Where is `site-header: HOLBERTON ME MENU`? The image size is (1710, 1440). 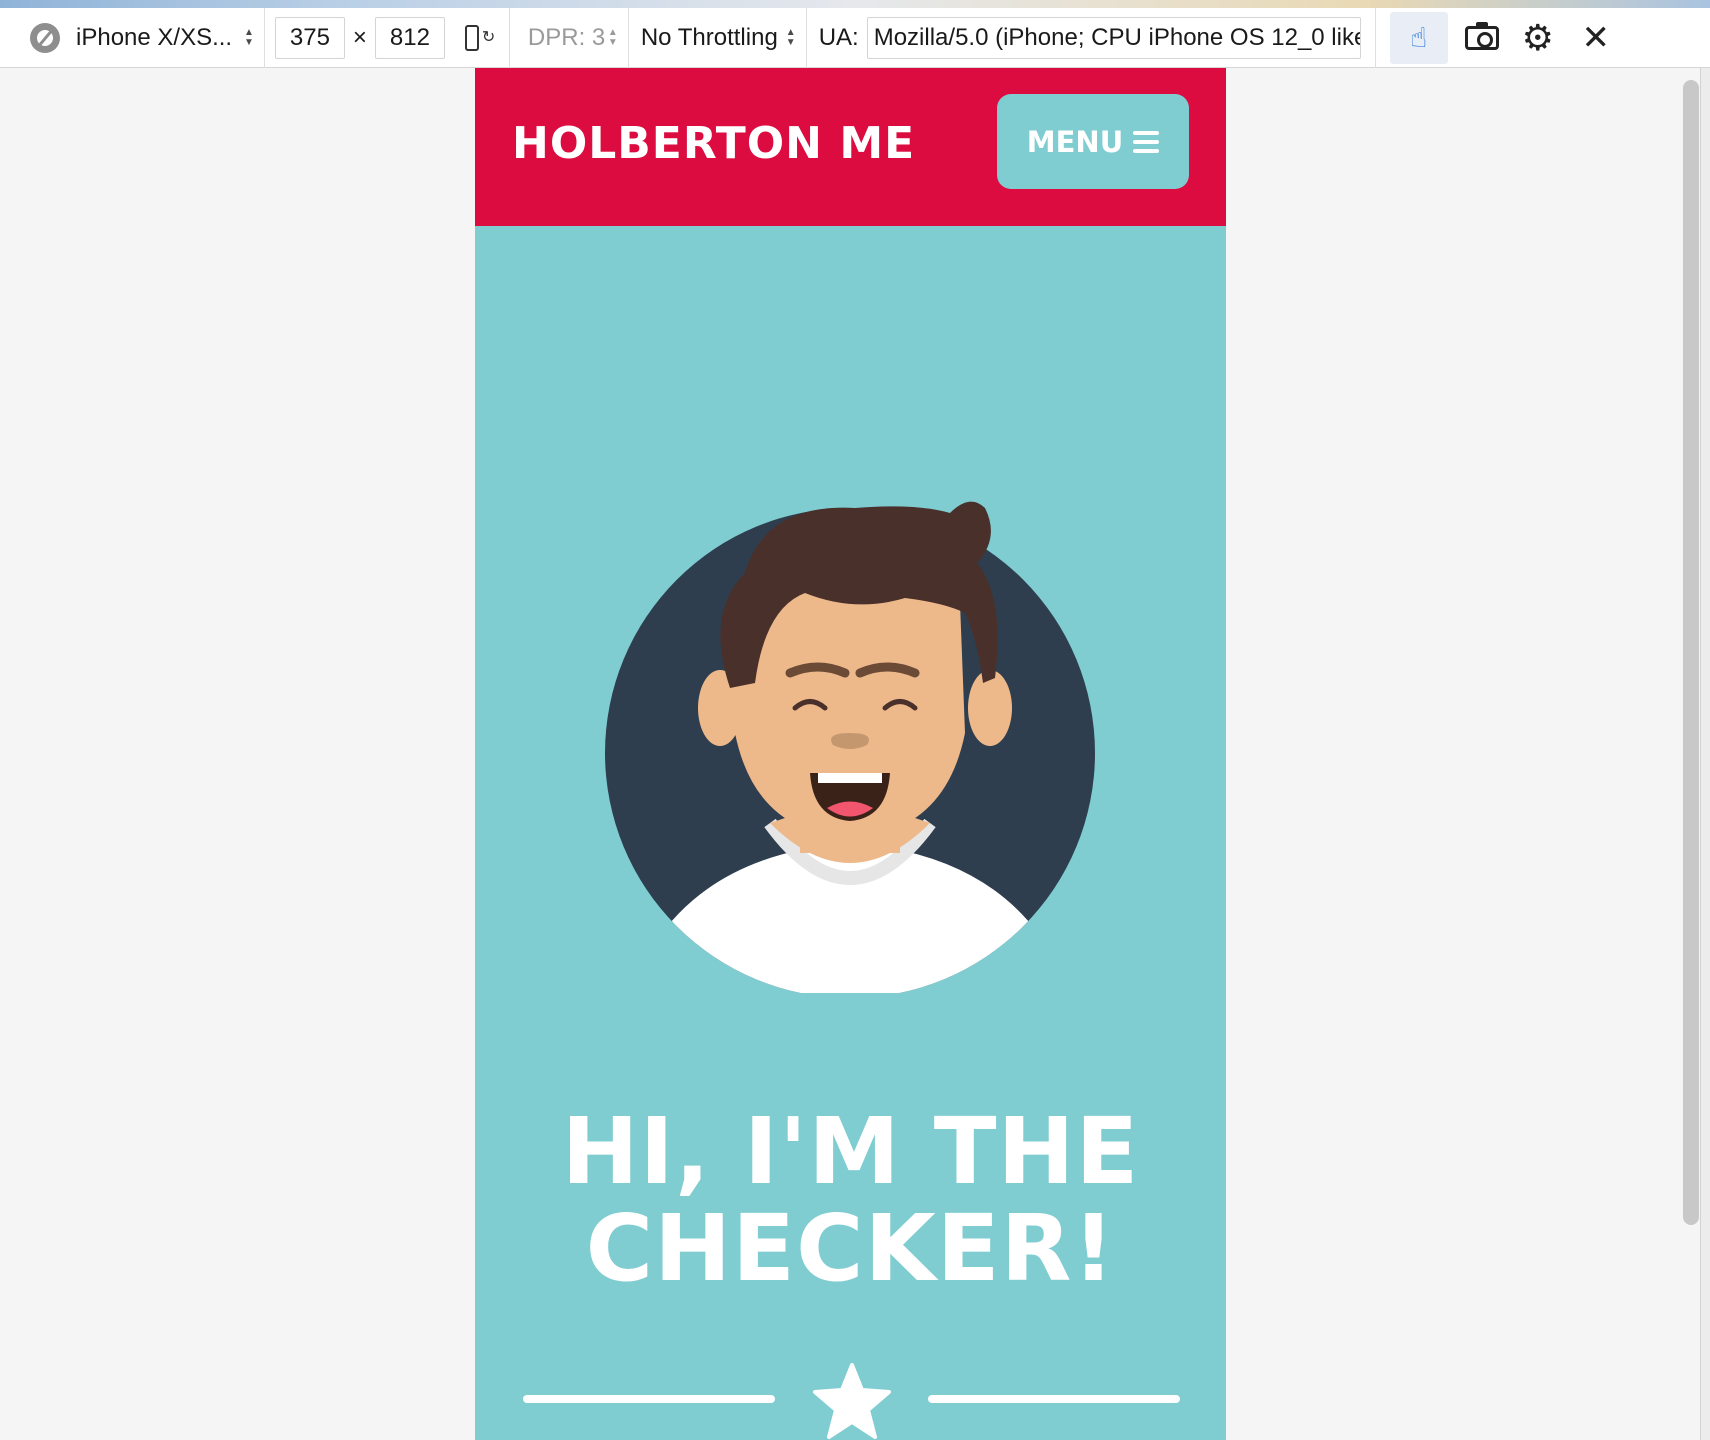 site-header: HOLBERTON ME MENU is located at coordinates (850, 147).